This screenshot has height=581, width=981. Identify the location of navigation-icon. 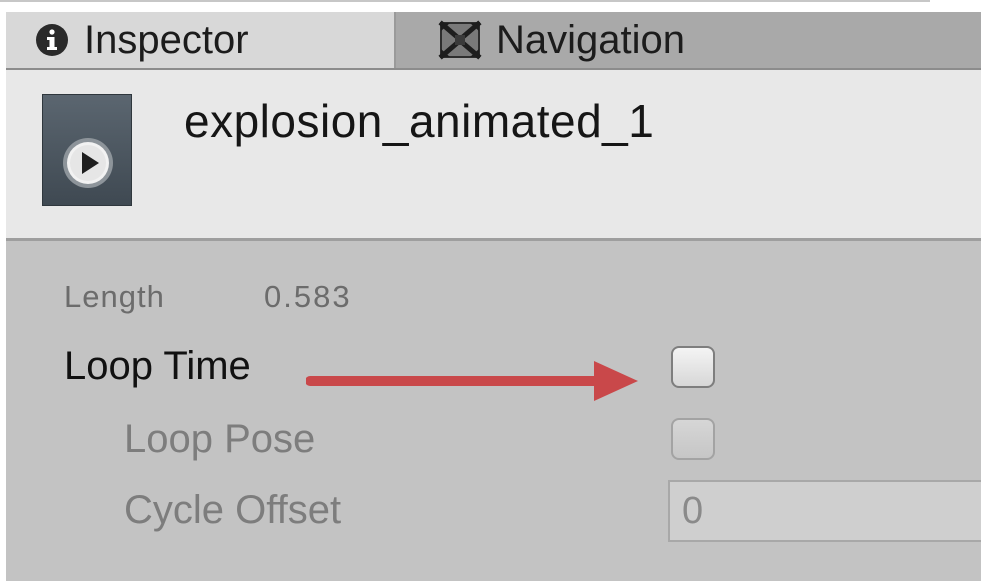
(460, 40).